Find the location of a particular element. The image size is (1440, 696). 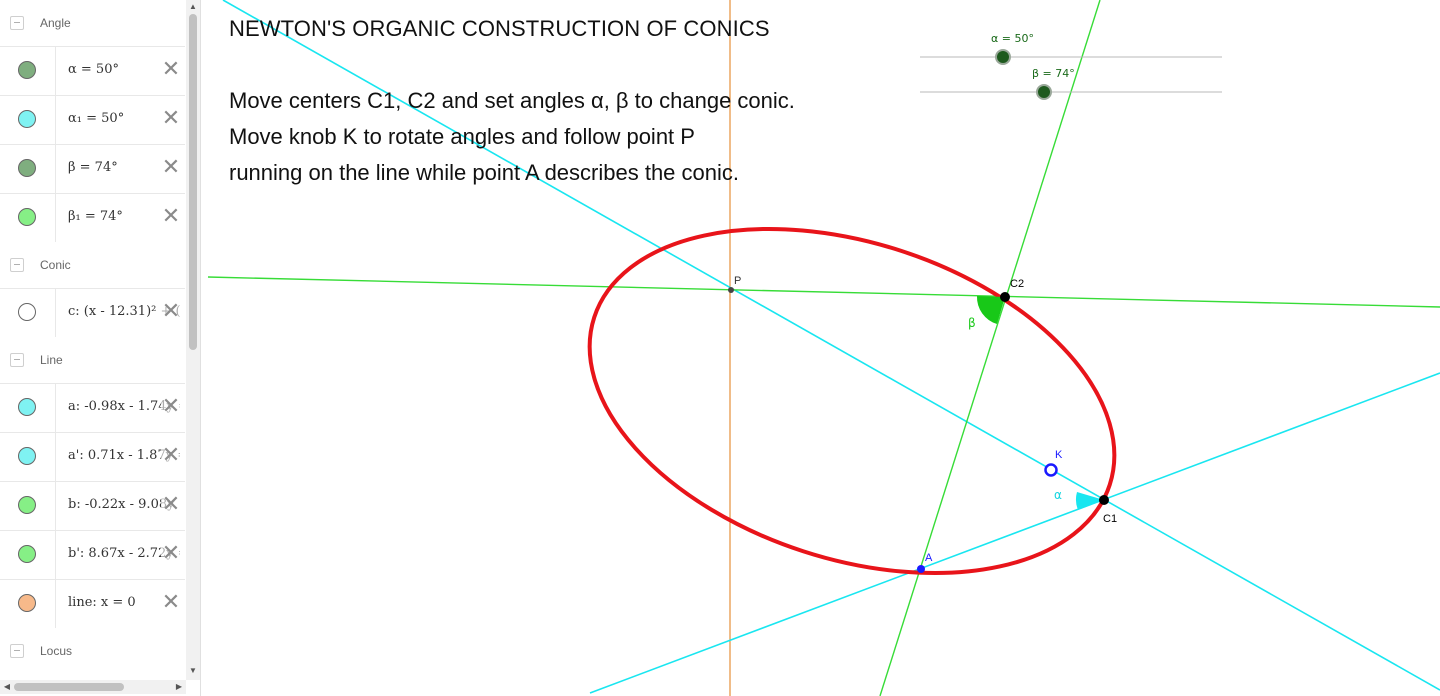

algebra-item: β = 74° ✕ is located at coordinates (92, 168).